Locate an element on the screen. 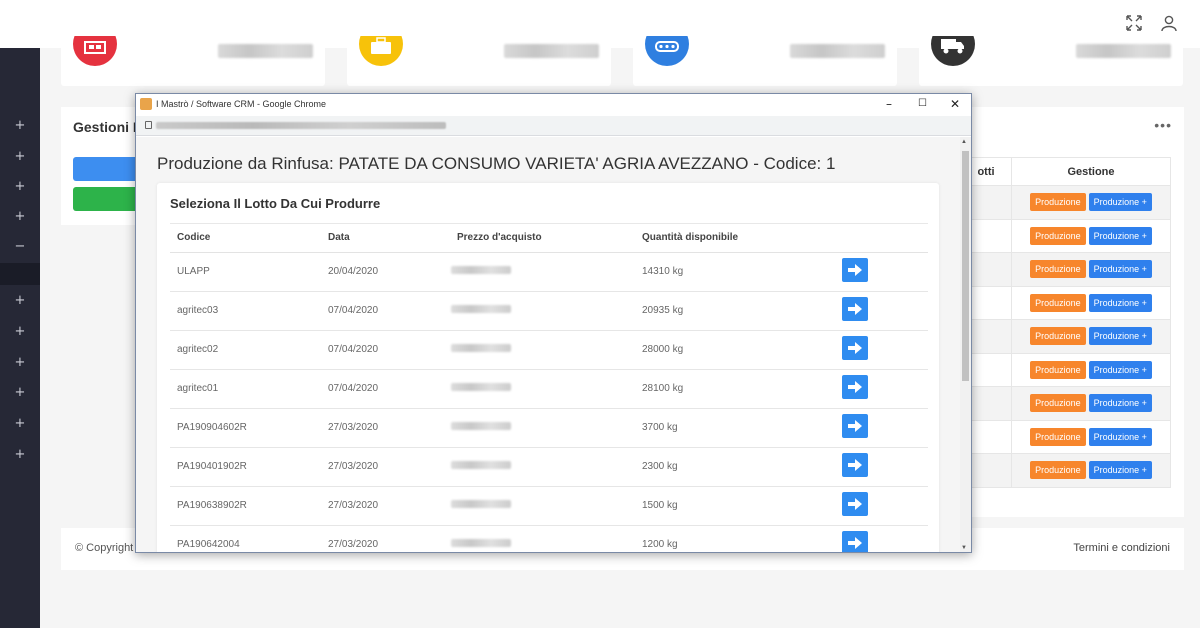  scroll-down-icon: ▼ is located at coordinates (964, 548).